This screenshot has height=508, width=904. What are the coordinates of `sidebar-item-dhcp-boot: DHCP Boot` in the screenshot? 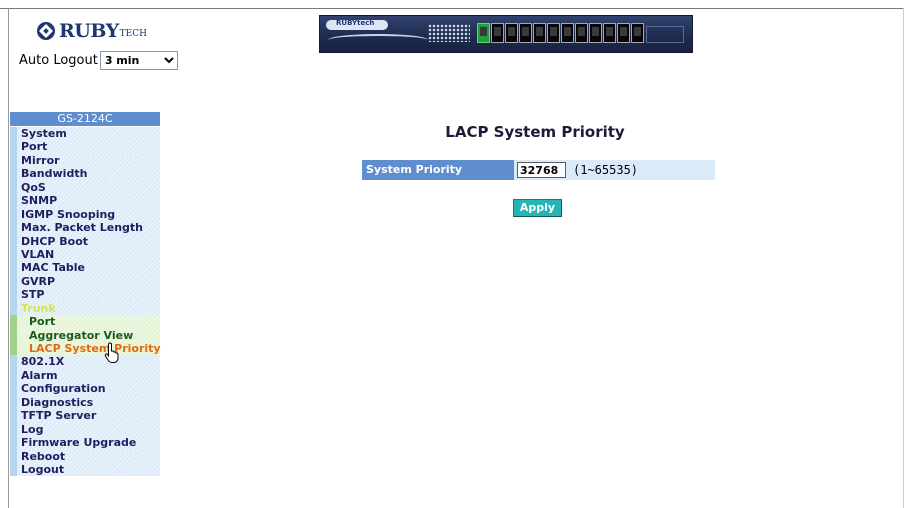 It's located at (85, 241).